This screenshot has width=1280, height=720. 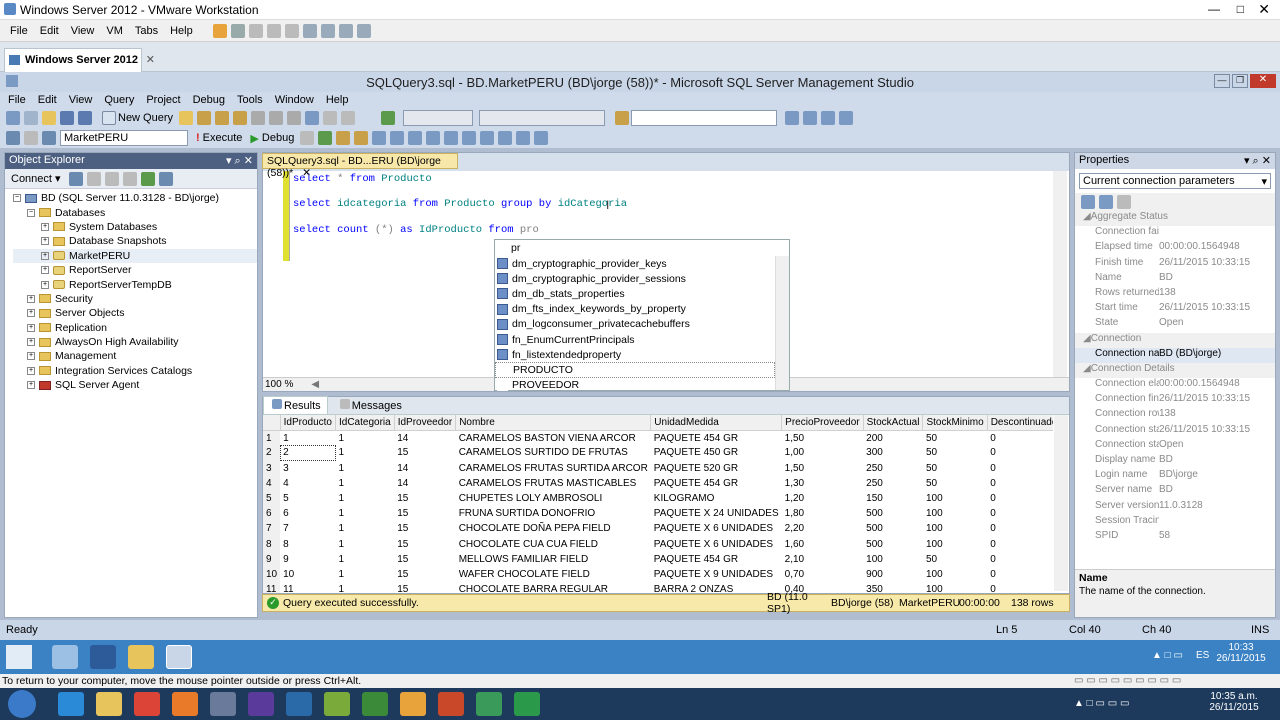 What do you see at coordinates (893, 468) in the screenshot?
I see `table-cell: 250` at bounding box center [893, 468].